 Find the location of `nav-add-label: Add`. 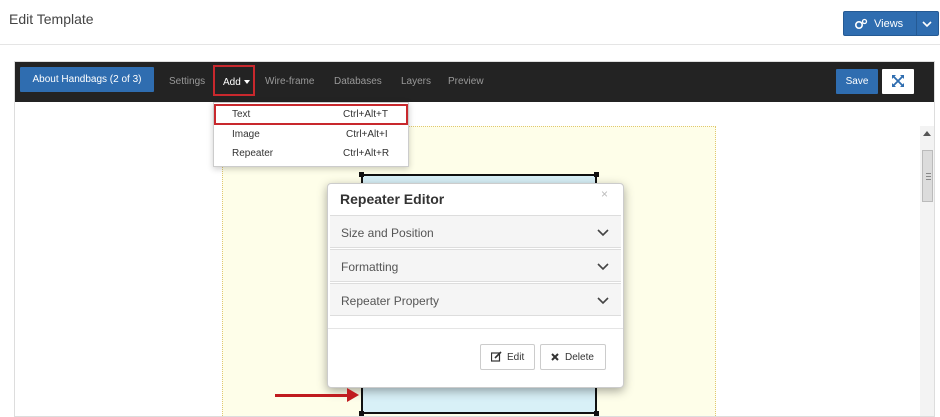

nav-add-label: Add is located at coordinates (232, 82).